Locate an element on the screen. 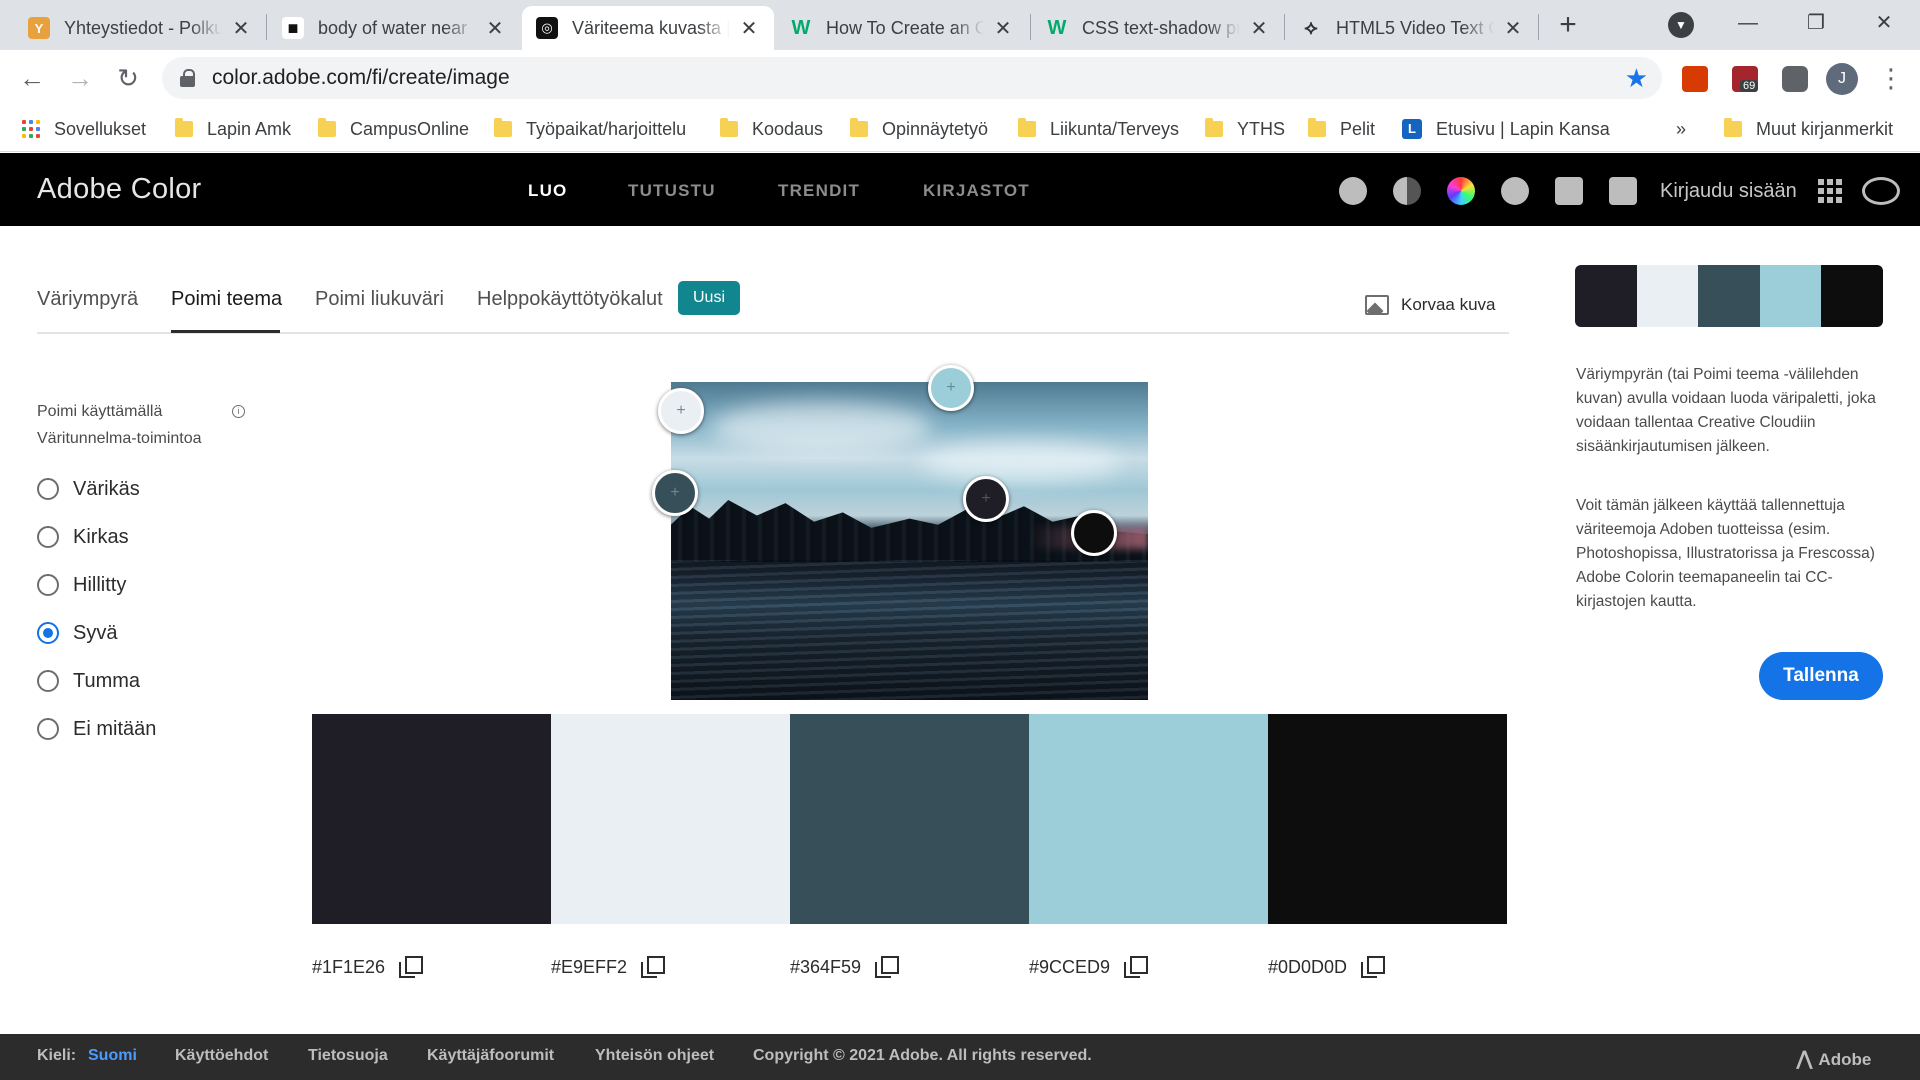  hex-label: #364F59 is located at coordinates (825, 967).